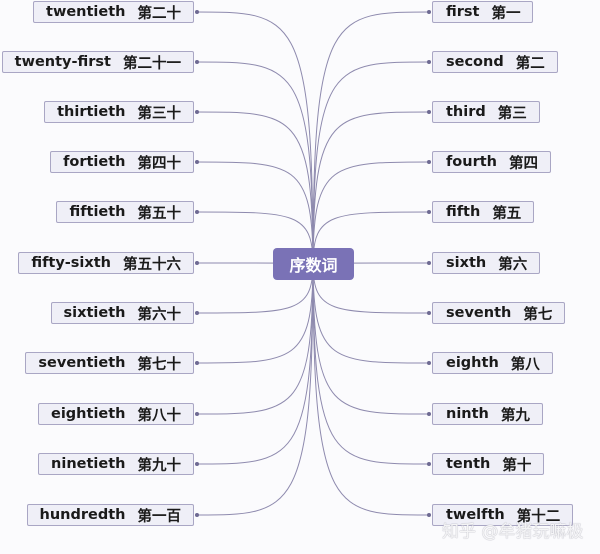 The width and height of the screenshot is (600, 554). Describe the element at coordinates (513, 532) in the screenshot. I see `watermark: 知乎 @牟猪玩嘛极` at that location.